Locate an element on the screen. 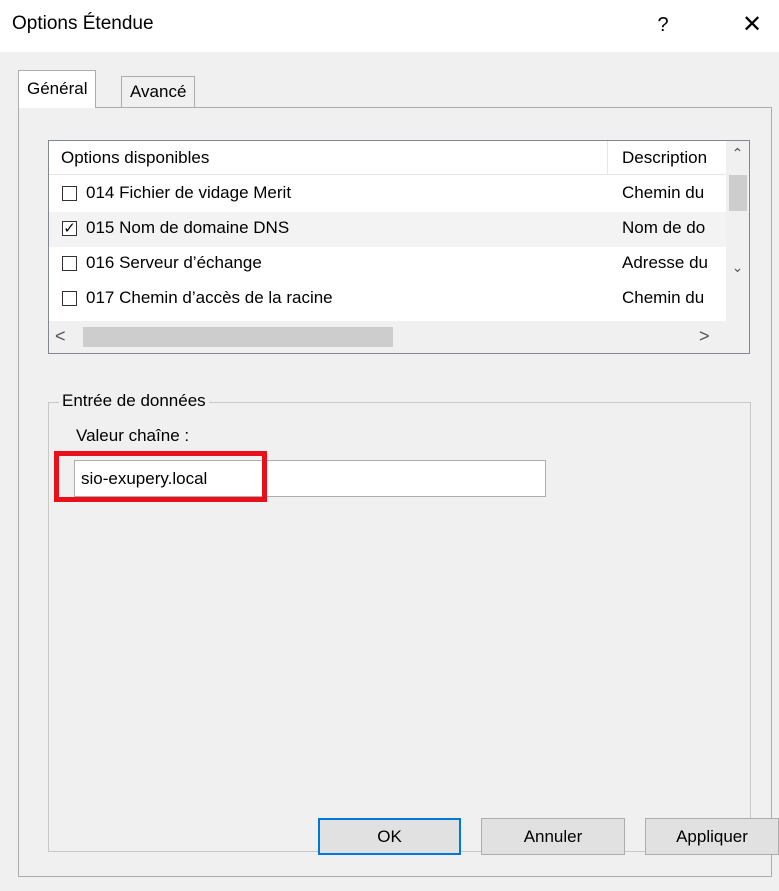 Image resolution: width=779 pixels, height=891 pixels. option-description: Adresse du is located at coordinates (665, 262).